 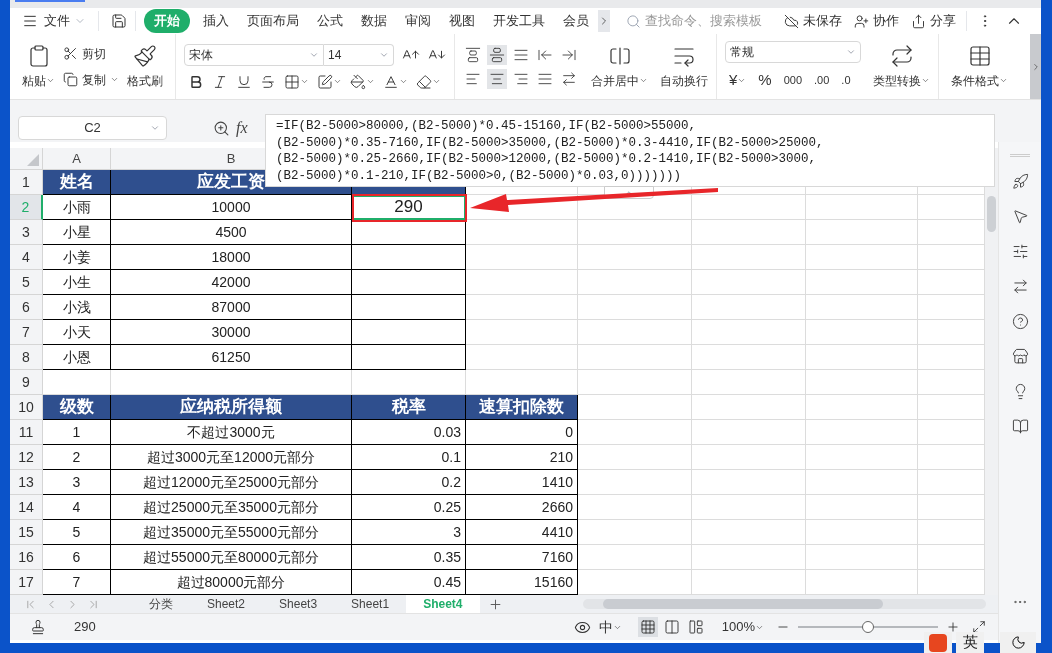 What do you see at coordinates (374, 21) in the screenshot?
I see `ribbon-tab: 数据` at bounding box center [374, 21].